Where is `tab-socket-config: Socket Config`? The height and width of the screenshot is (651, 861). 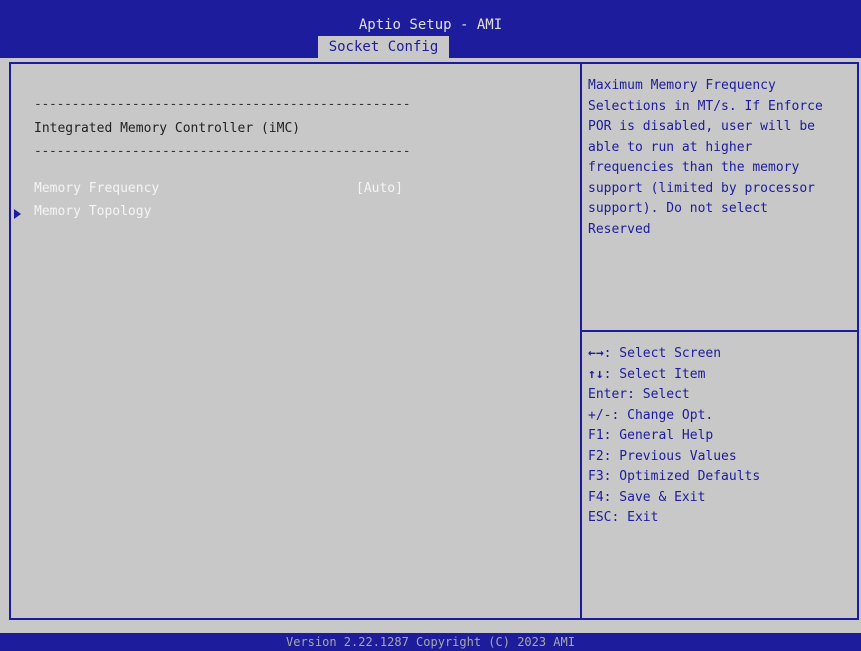
tab-socket-config: Socket Config is located at coordinates (382, 47).